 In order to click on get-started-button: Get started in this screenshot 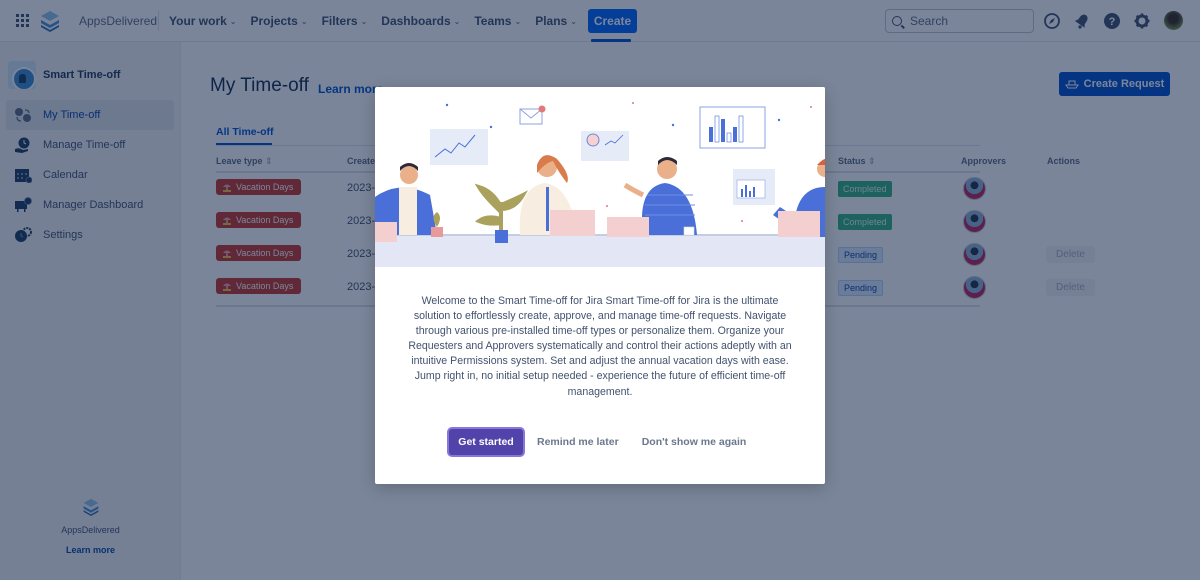, I will do `click(486, 442)`.